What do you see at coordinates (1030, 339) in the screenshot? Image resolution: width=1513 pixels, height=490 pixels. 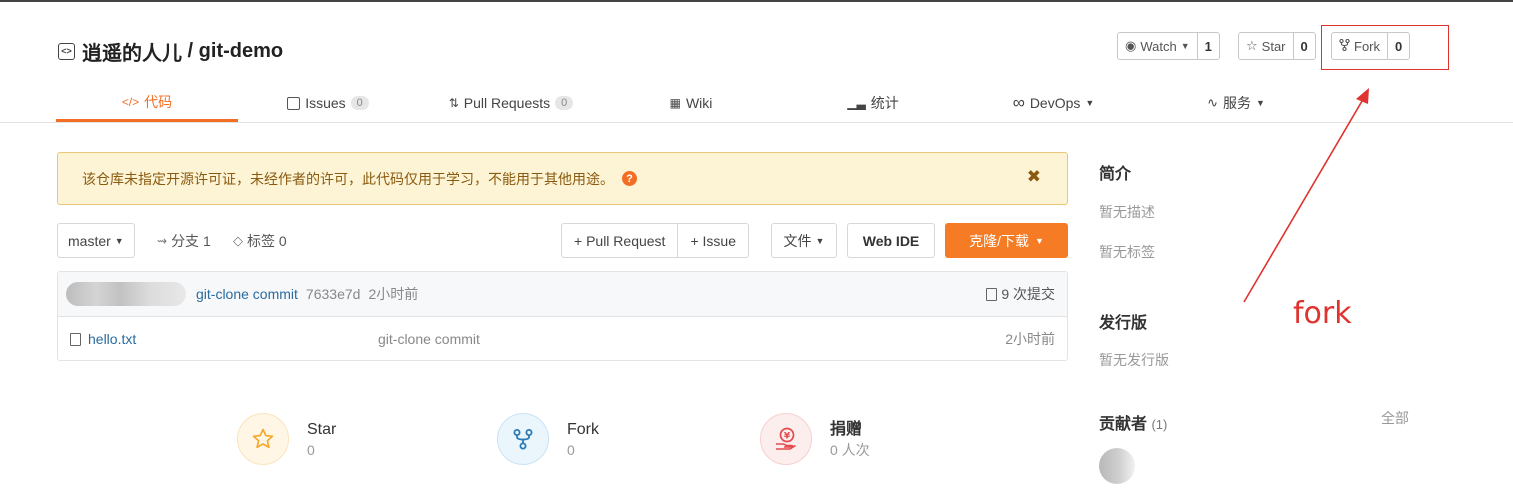 I see `file-time: 2小时前` at bounding box center [1030, 339].